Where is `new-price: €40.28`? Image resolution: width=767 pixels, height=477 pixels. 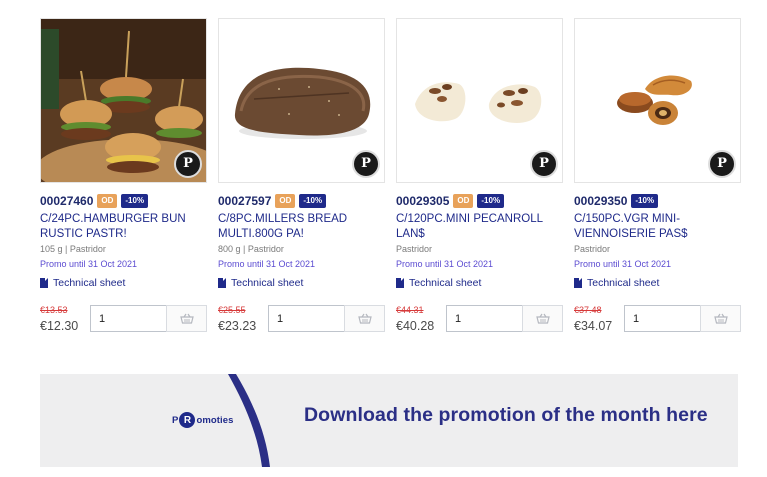 new-price: €40.28 is located at coordinates (415, 326).